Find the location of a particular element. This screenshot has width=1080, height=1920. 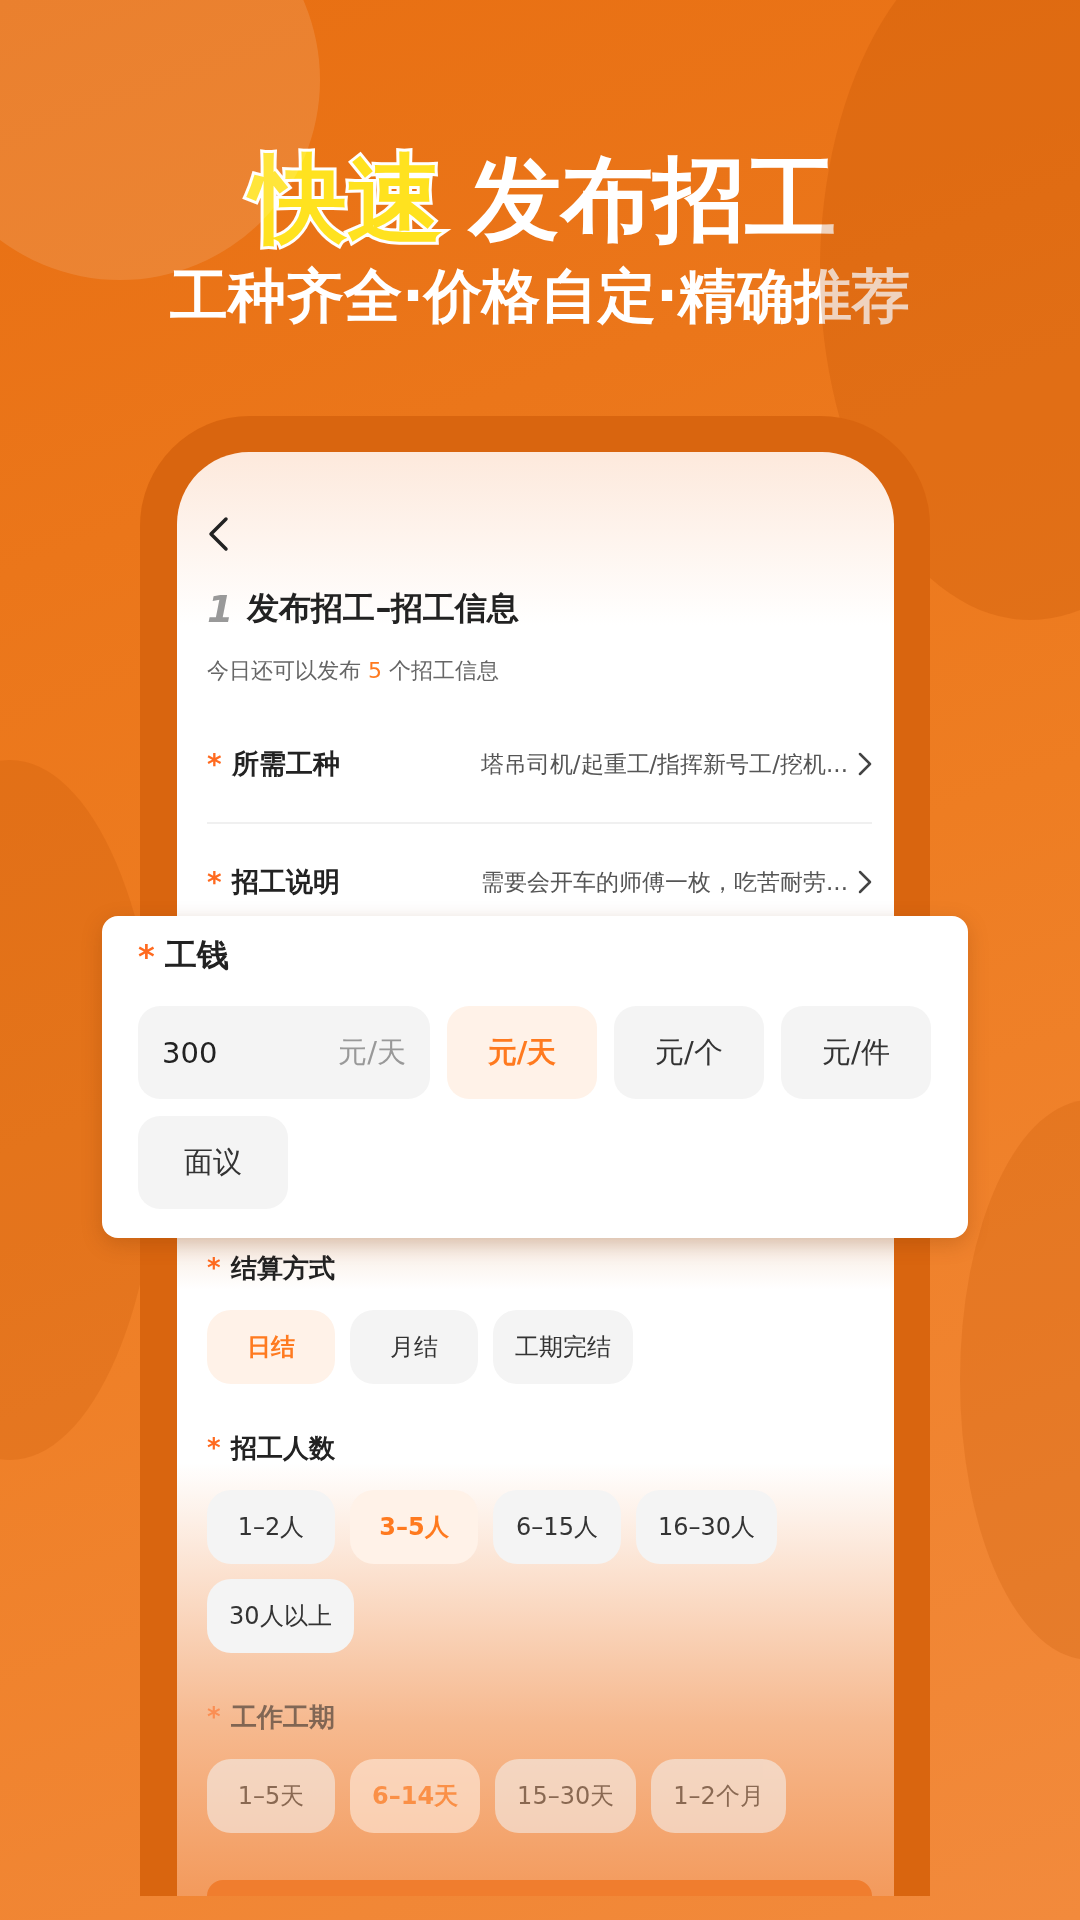

option-chip: 16–30人 is located at coordinates (707, 1527).